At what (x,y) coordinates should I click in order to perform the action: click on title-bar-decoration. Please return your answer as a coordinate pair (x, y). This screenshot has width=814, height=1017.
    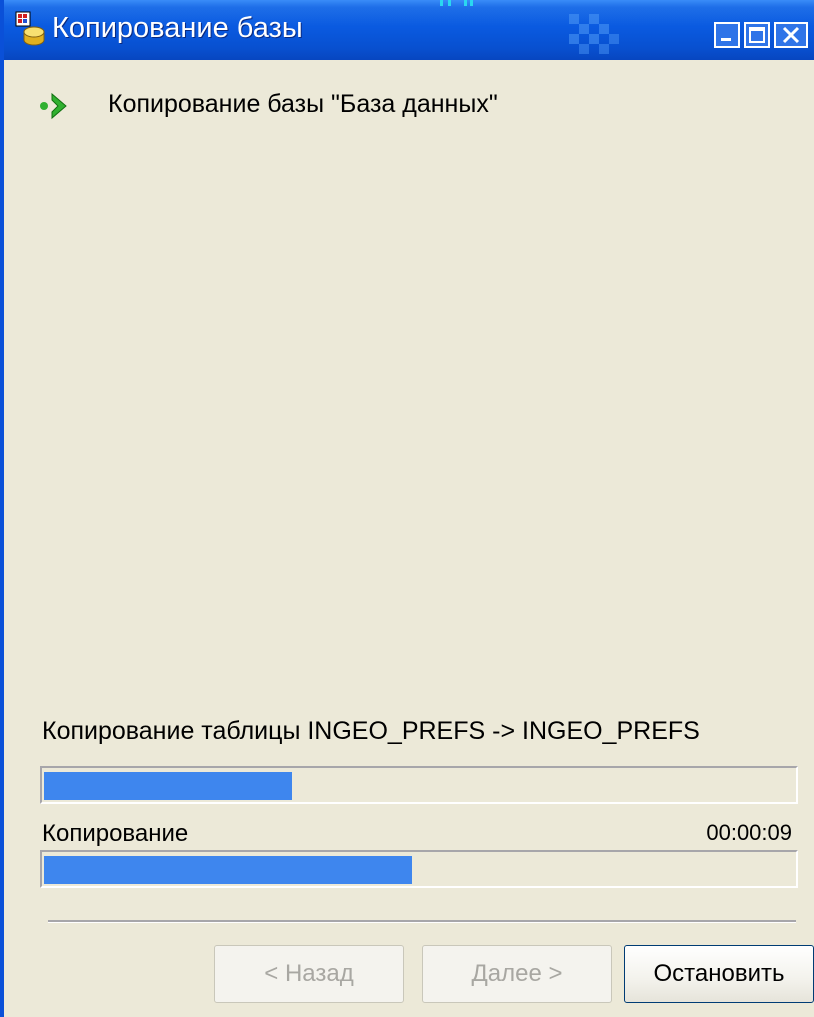
    Looking at the image, I should click on (456, 3).